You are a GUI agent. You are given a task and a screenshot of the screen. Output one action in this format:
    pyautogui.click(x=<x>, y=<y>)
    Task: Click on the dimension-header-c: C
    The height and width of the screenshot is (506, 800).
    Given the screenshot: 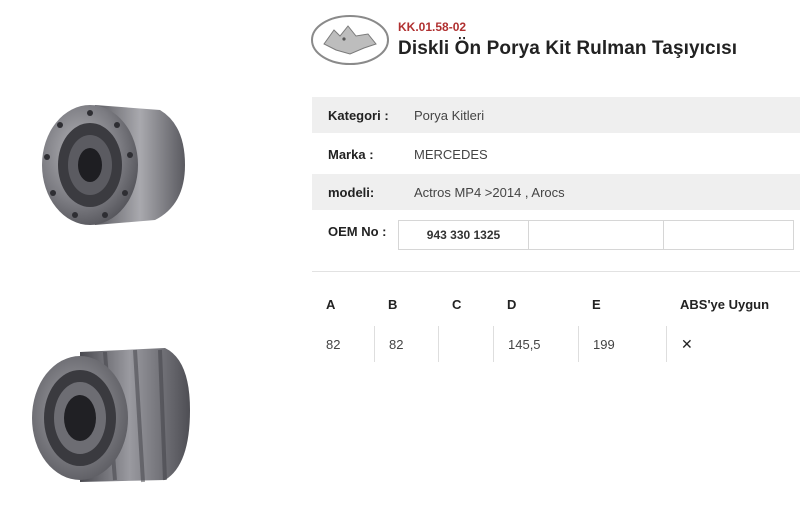 What is the action you would take?
    pyautogui.click(x=457, y=304)
    